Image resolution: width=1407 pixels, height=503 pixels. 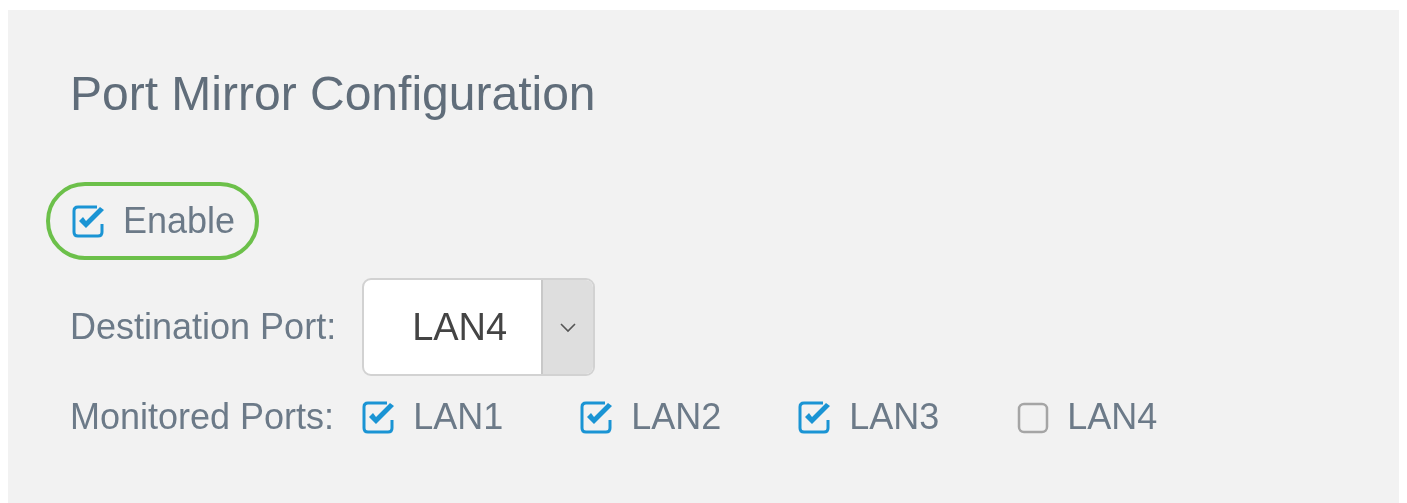 What do you see at coordinates (676, 417) in the screenshot?
I see `checkbox-label: LAN2` at bounding box center [676, 417].